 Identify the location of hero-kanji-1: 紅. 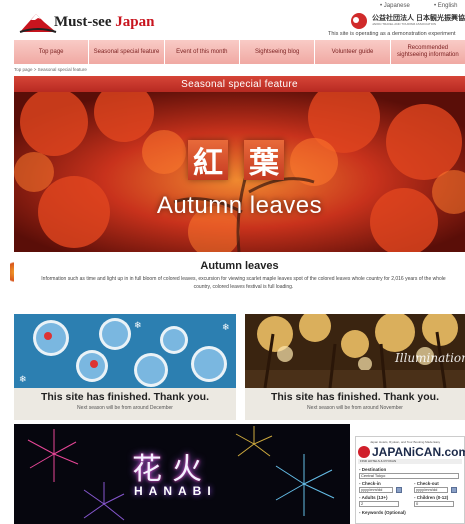
(208, 160).